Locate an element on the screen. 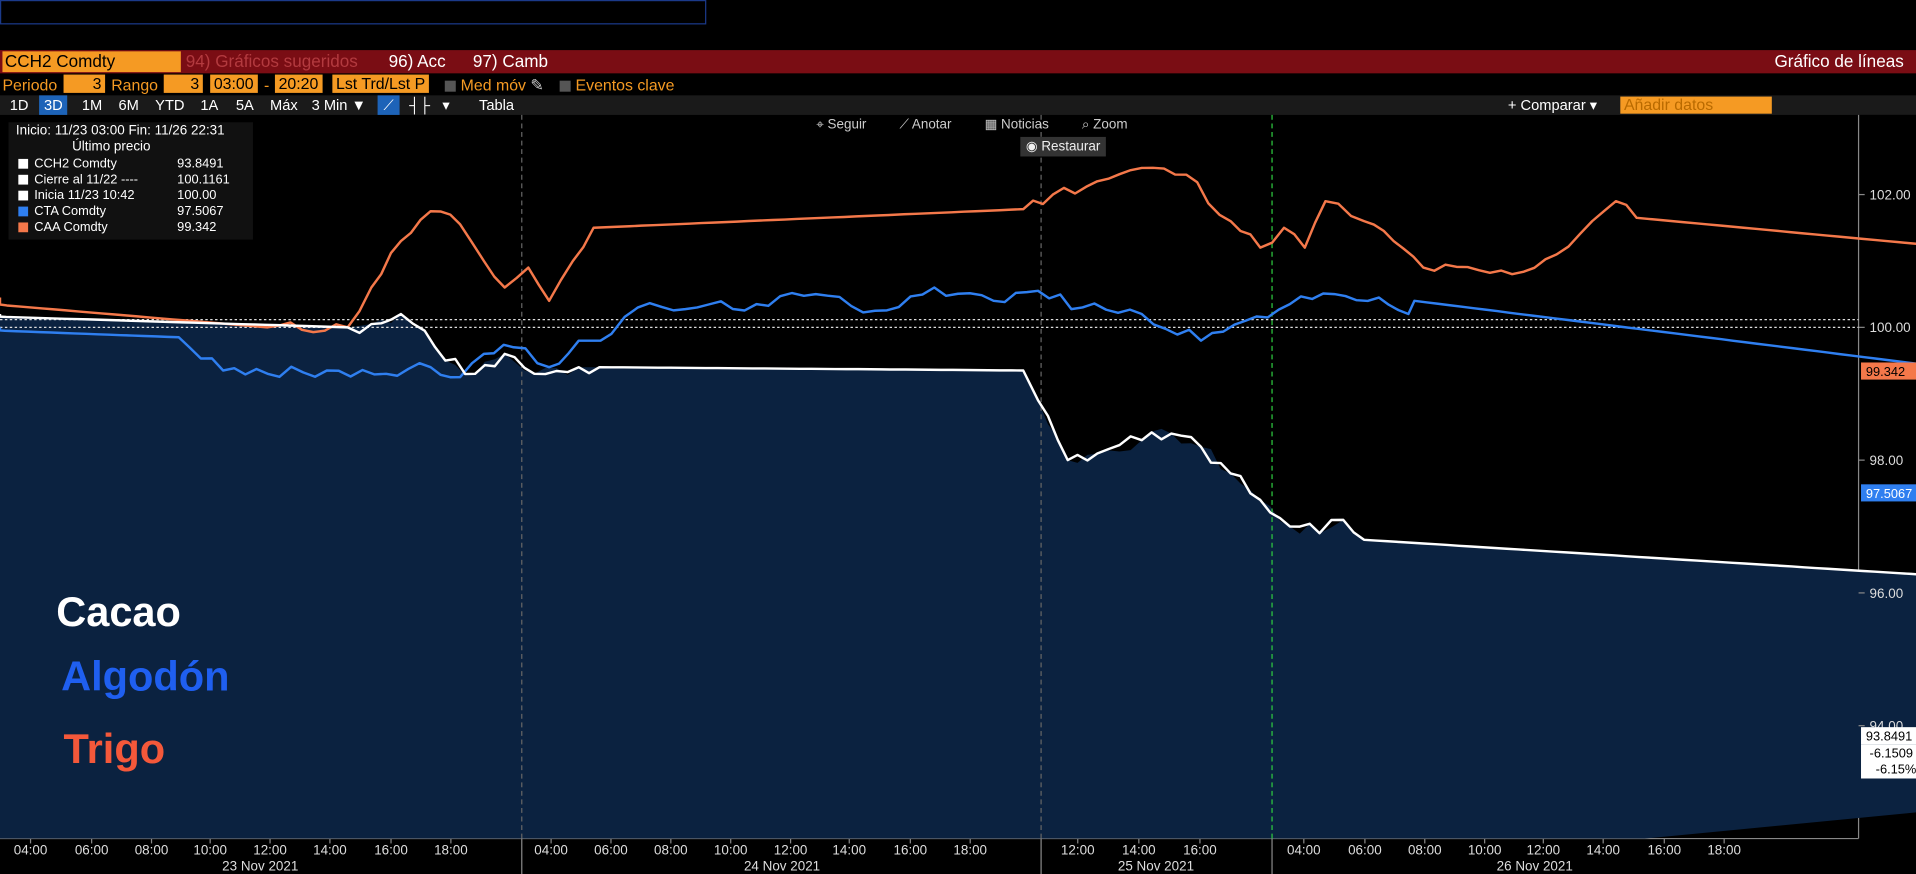 This screenshot has width=1916, height=874. radio-icon: ◉ is located at coordinates (1031, 147).